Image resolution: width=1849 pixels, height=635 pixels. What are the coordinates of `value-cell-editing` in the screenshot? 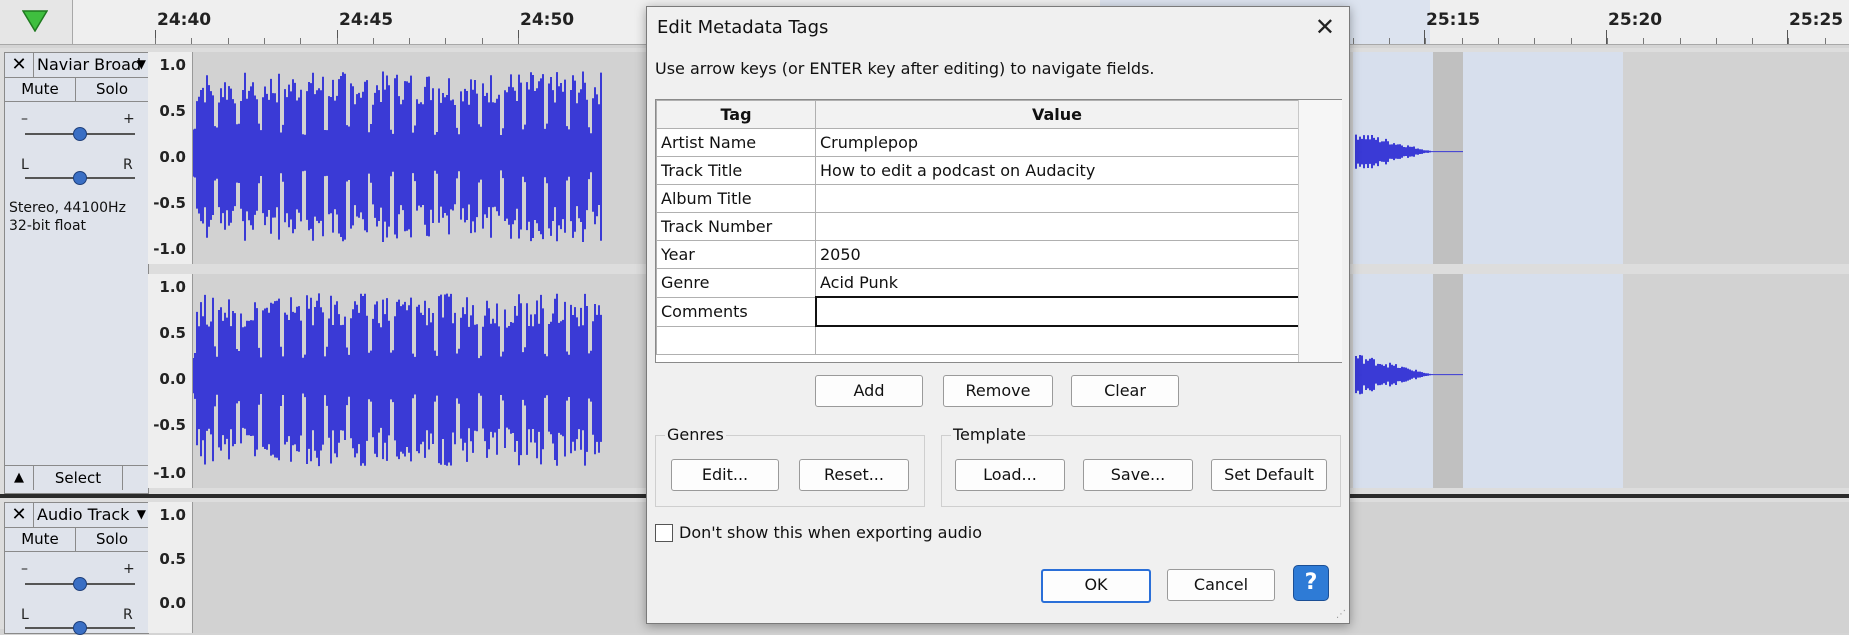 It's located at (1057, 311).